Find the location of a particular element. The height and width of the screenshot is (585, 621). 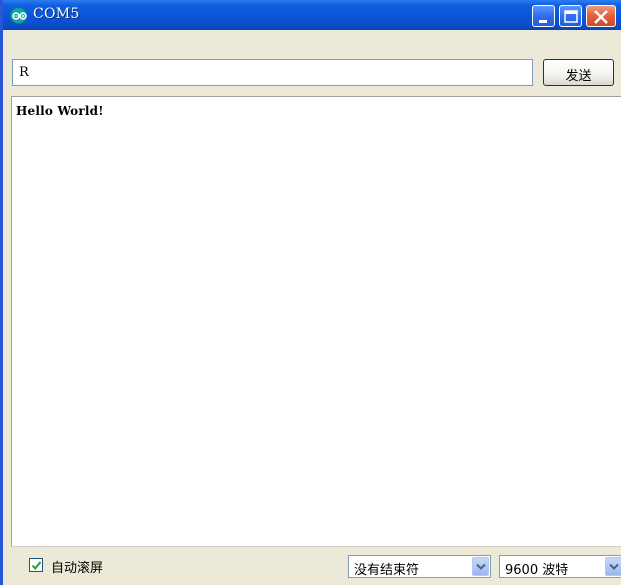

send-toolbar: R 发送 is located at coordinates (312, 63).